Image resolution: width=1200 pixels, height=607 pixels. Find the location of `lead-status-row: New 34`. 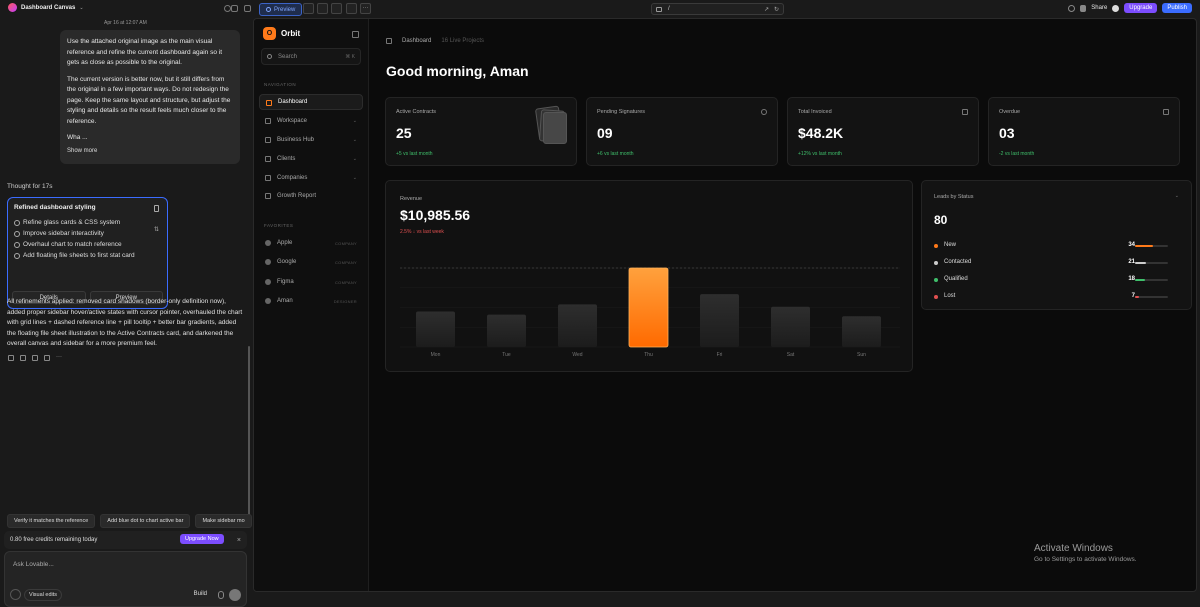

lead-status-row: New 34 is located at coordinates (1057, 247).